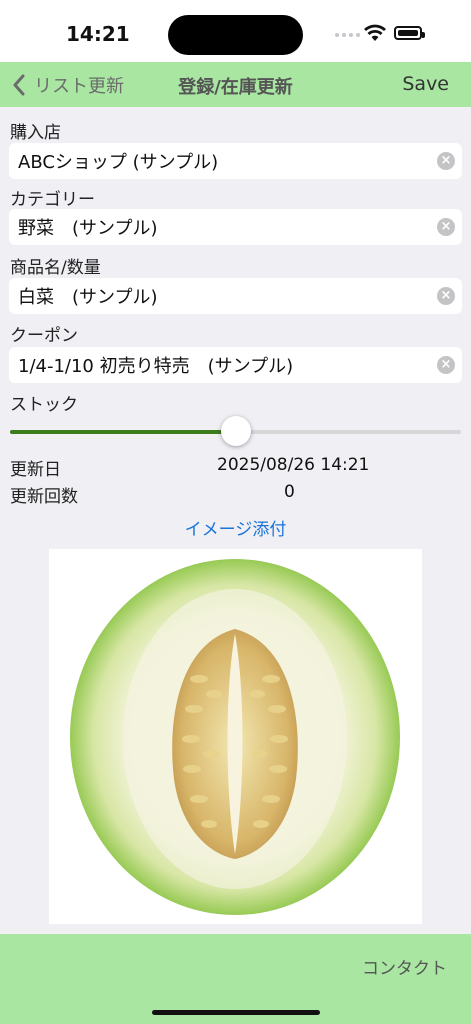 This screenshot has height=1024, width=471. I want to click on dynamic-island, so click(235, 35).